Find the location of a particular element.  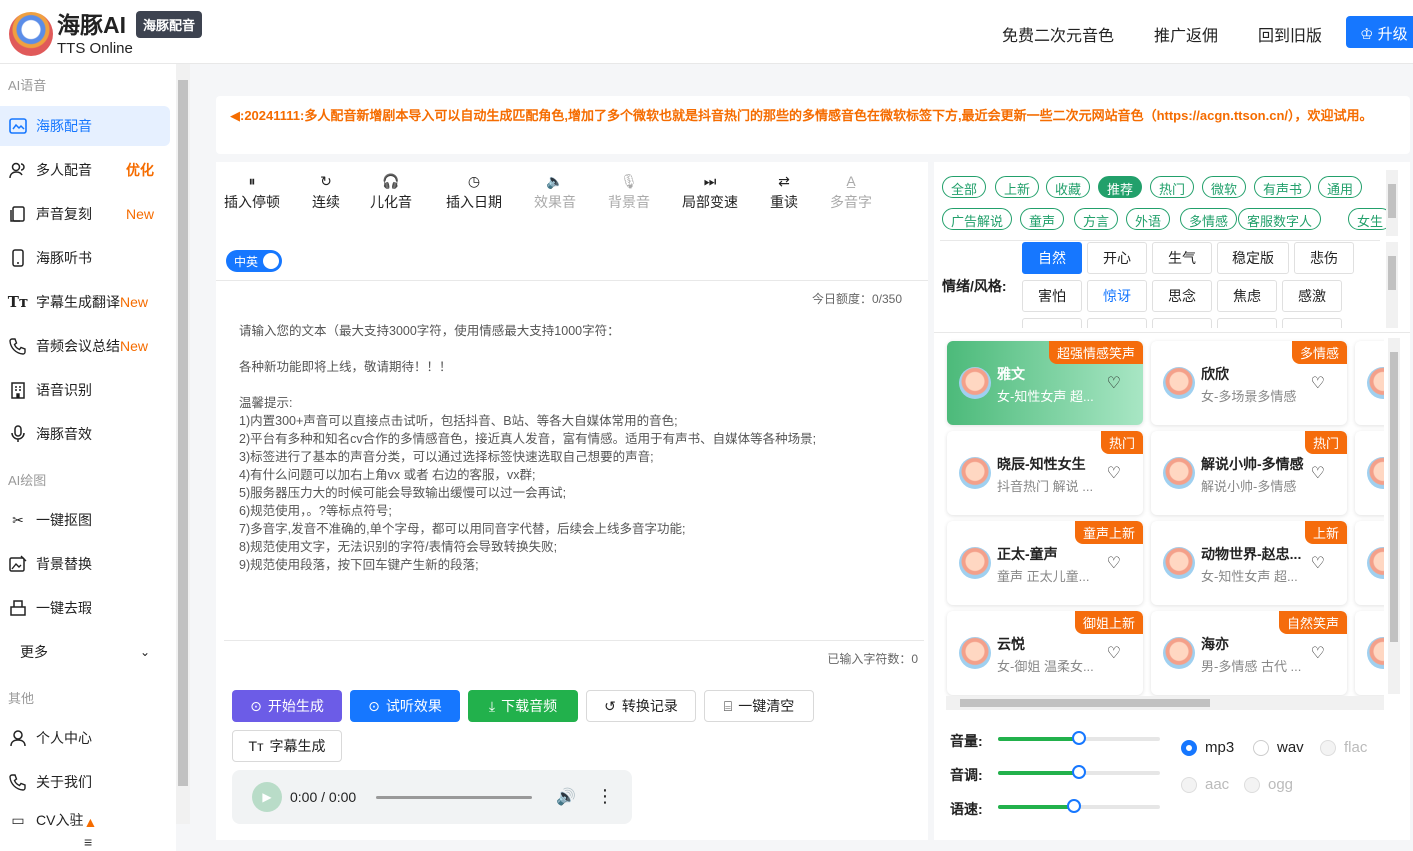

format-mp3-radio: mp3 is located at coordinates (1207, 747).